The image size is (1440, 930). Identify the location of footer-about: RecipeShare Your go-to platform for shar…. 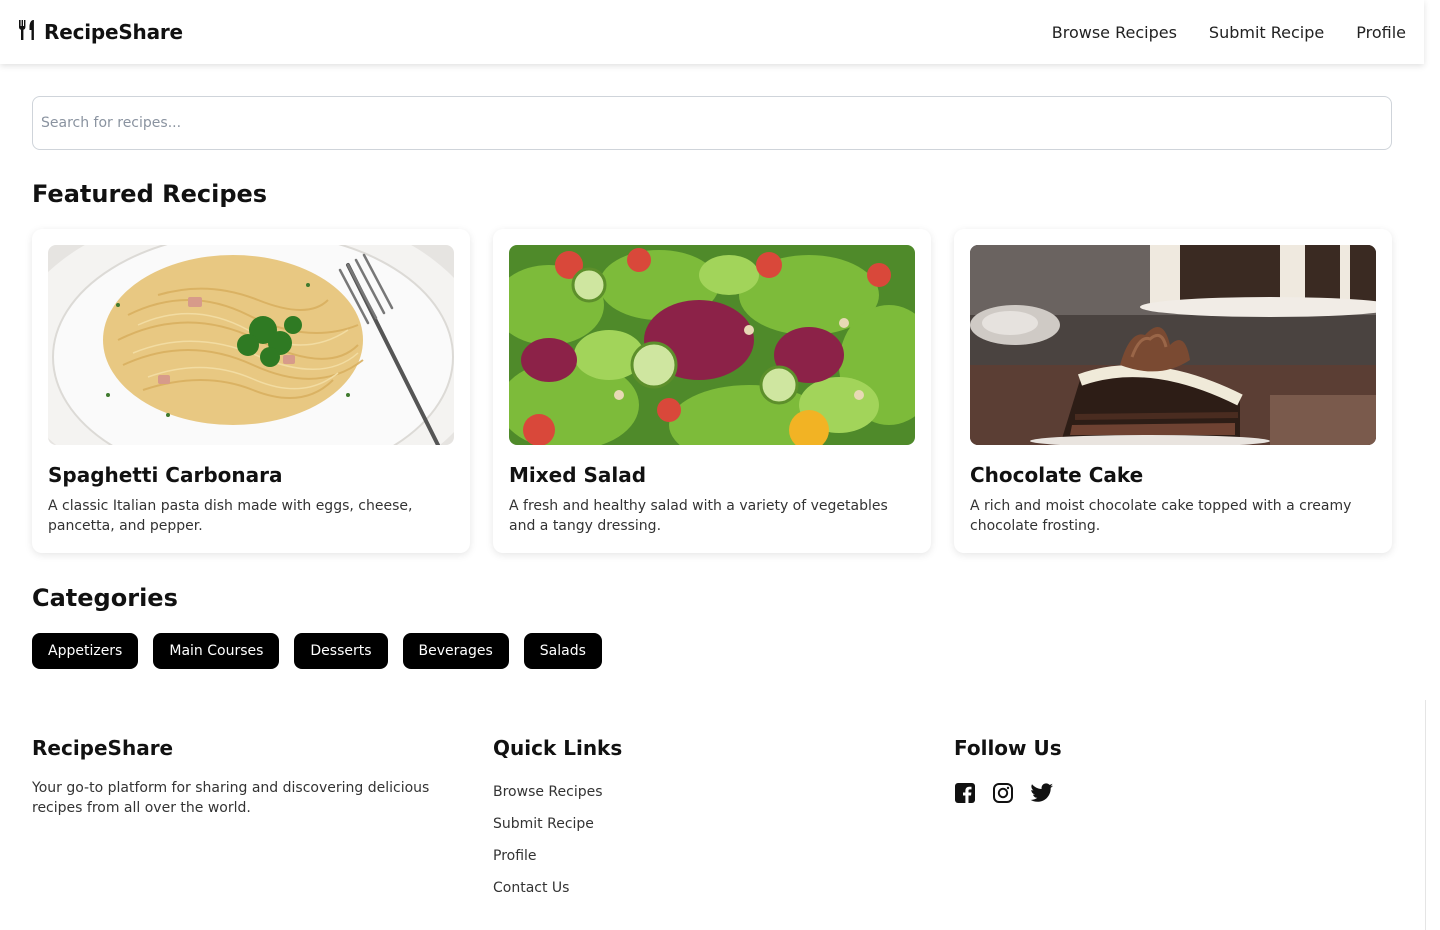
(242, 777).